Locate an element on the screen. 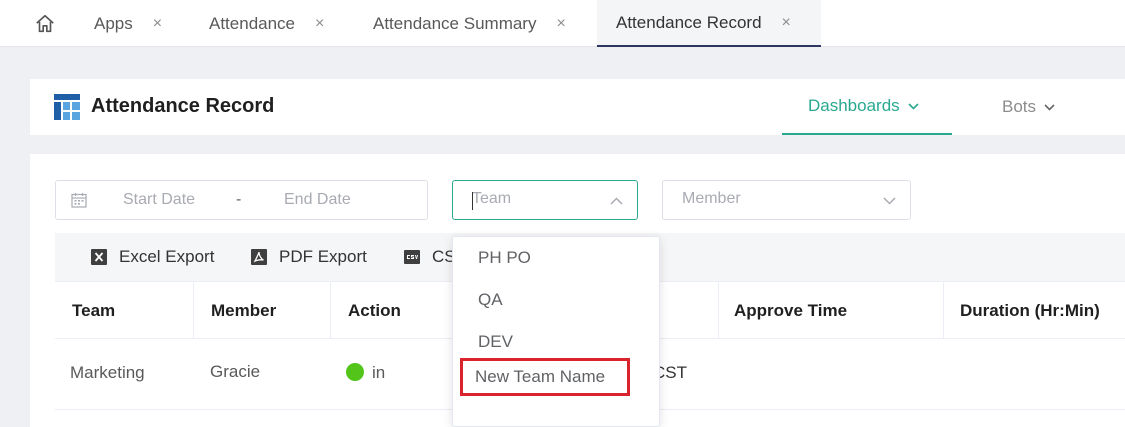 This screenshot has height=427, width=1125. home-icon is located at coordinates (45, 24).